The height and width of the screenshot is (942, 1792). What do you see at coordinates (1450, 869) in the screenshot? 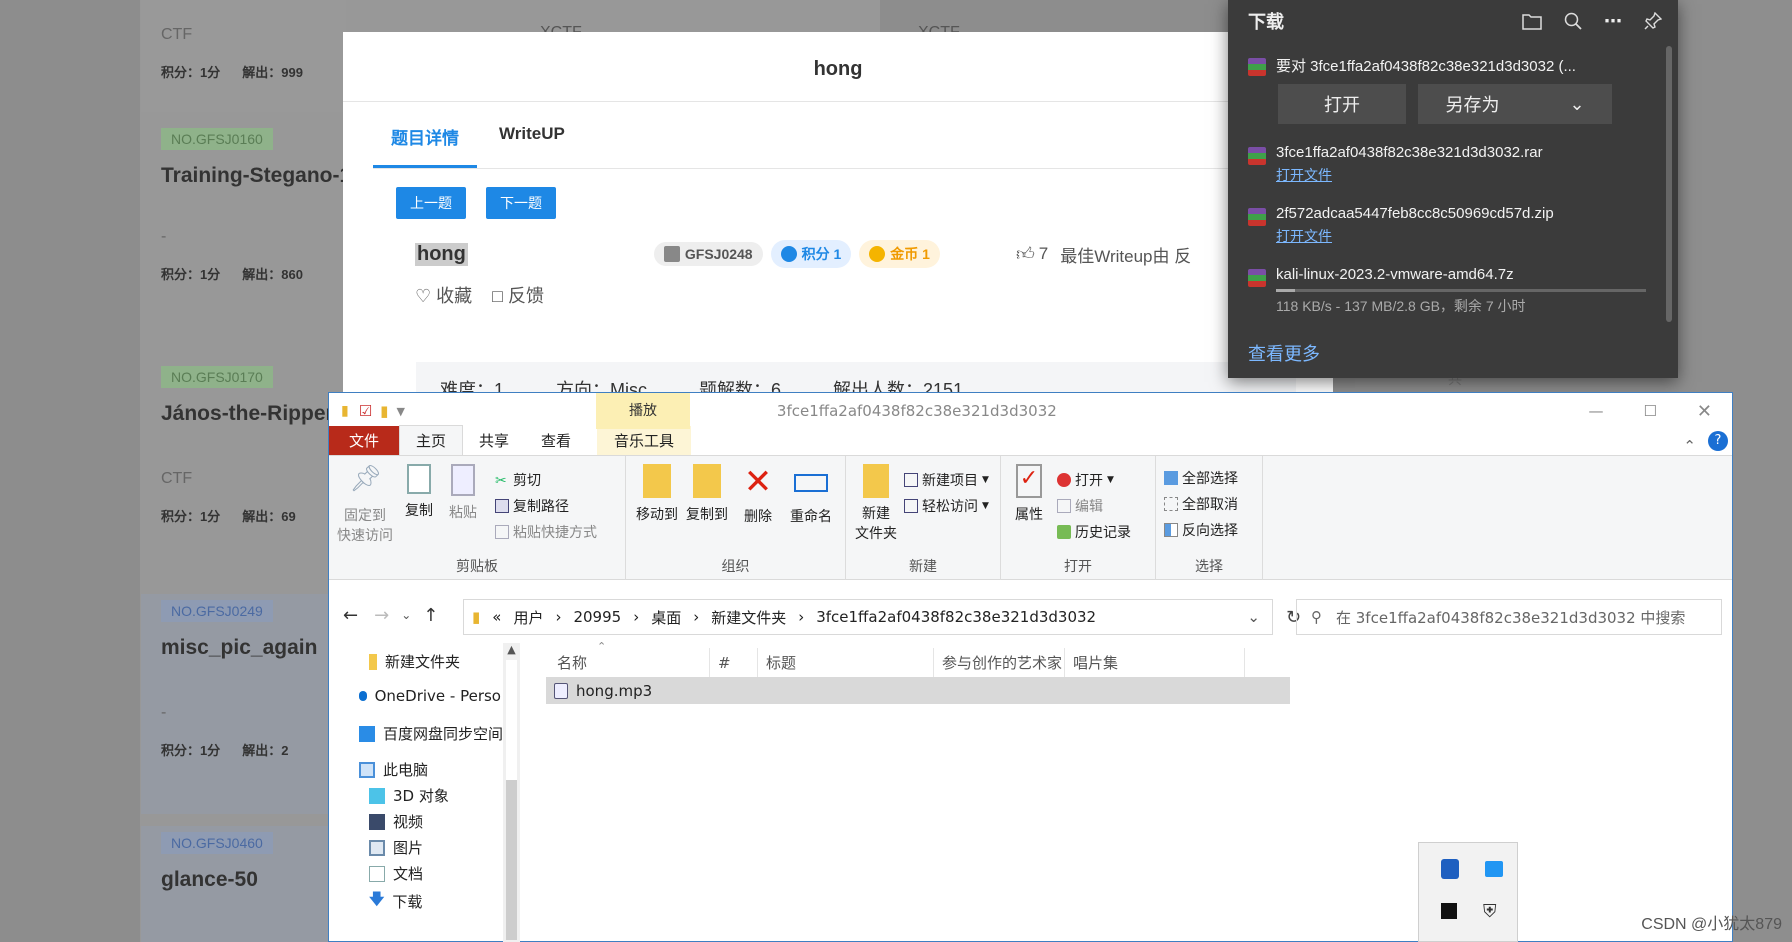
I see `defender-icon` at bounding box center [1450, 869].